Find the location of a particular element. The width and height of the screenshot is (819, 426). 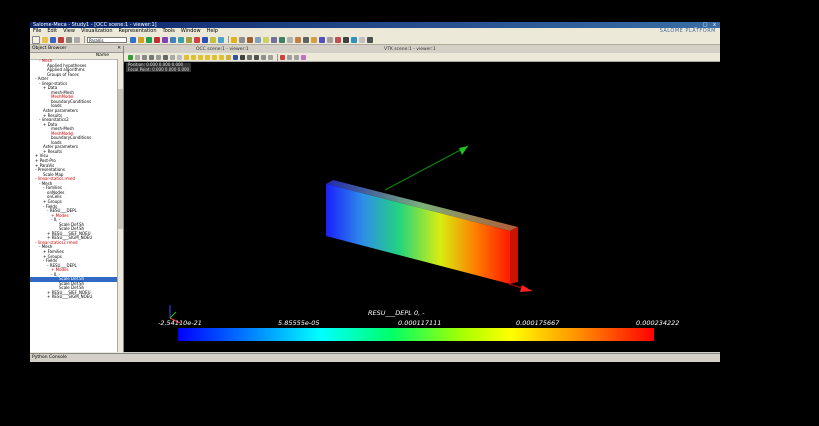

stop-icon is located at coordinates (296, 57).